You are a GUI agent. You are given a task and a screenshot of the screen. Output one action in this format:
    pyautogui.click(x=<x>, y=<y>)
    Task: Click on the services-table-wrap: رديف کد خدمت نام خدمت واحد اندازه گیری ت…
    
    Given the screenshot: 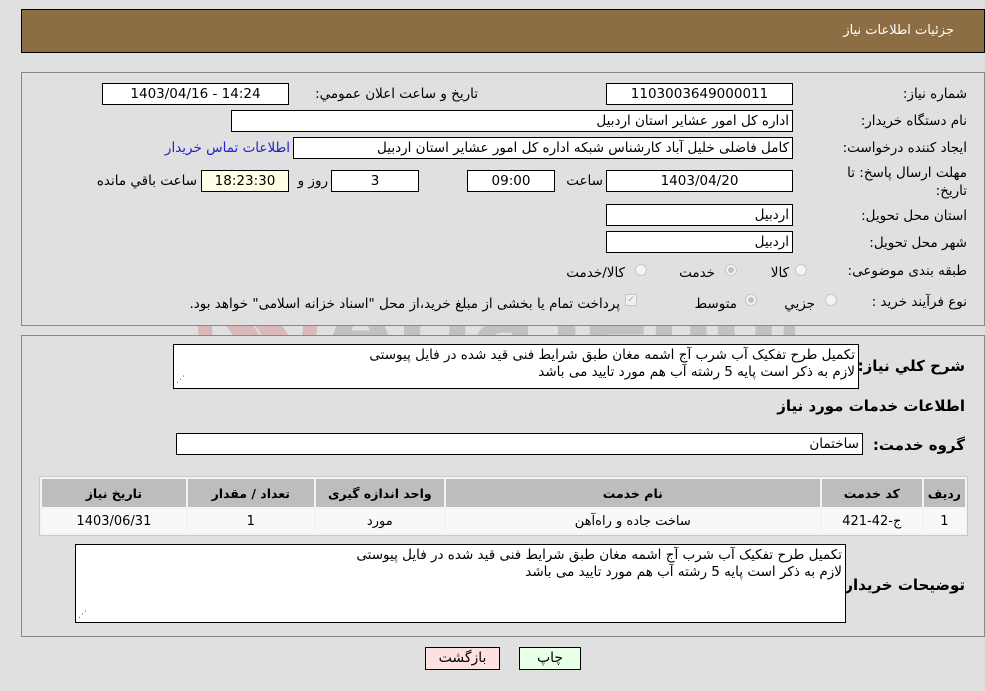 What is the action you would take?
    pyautogui.click(x=503, y=506)
    